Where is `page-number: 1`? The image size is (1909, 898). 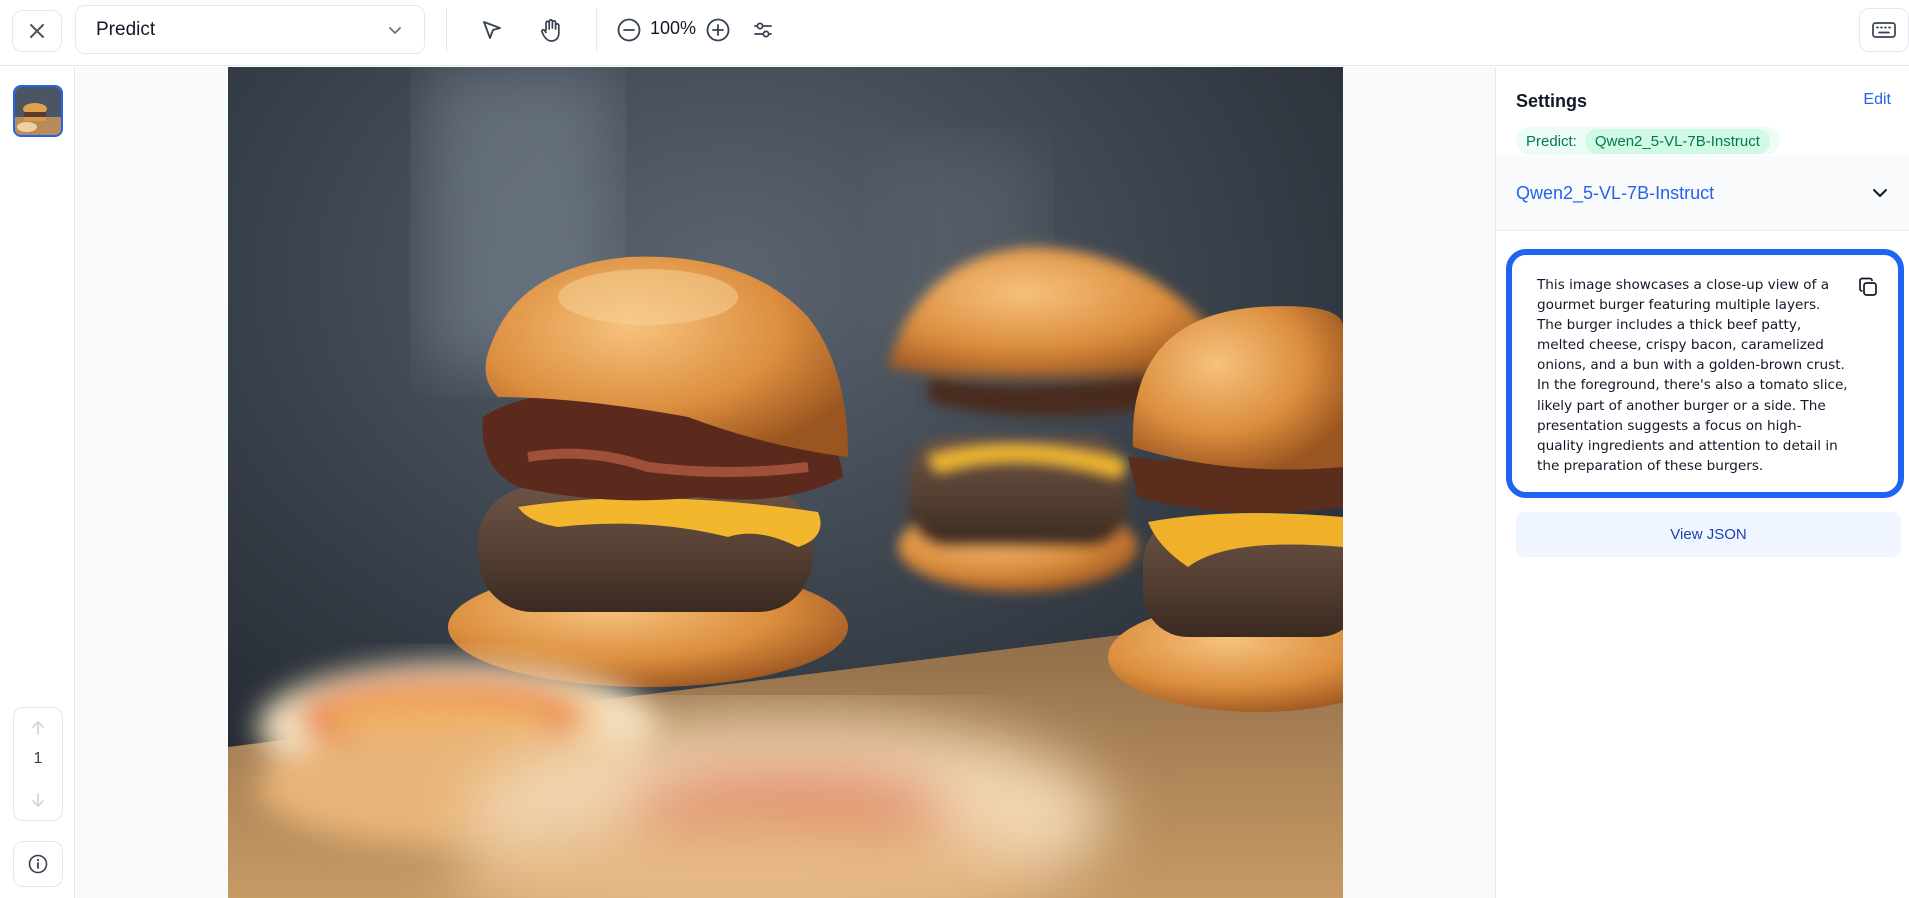
page-number: 1 is located at coordinates (38, 758).